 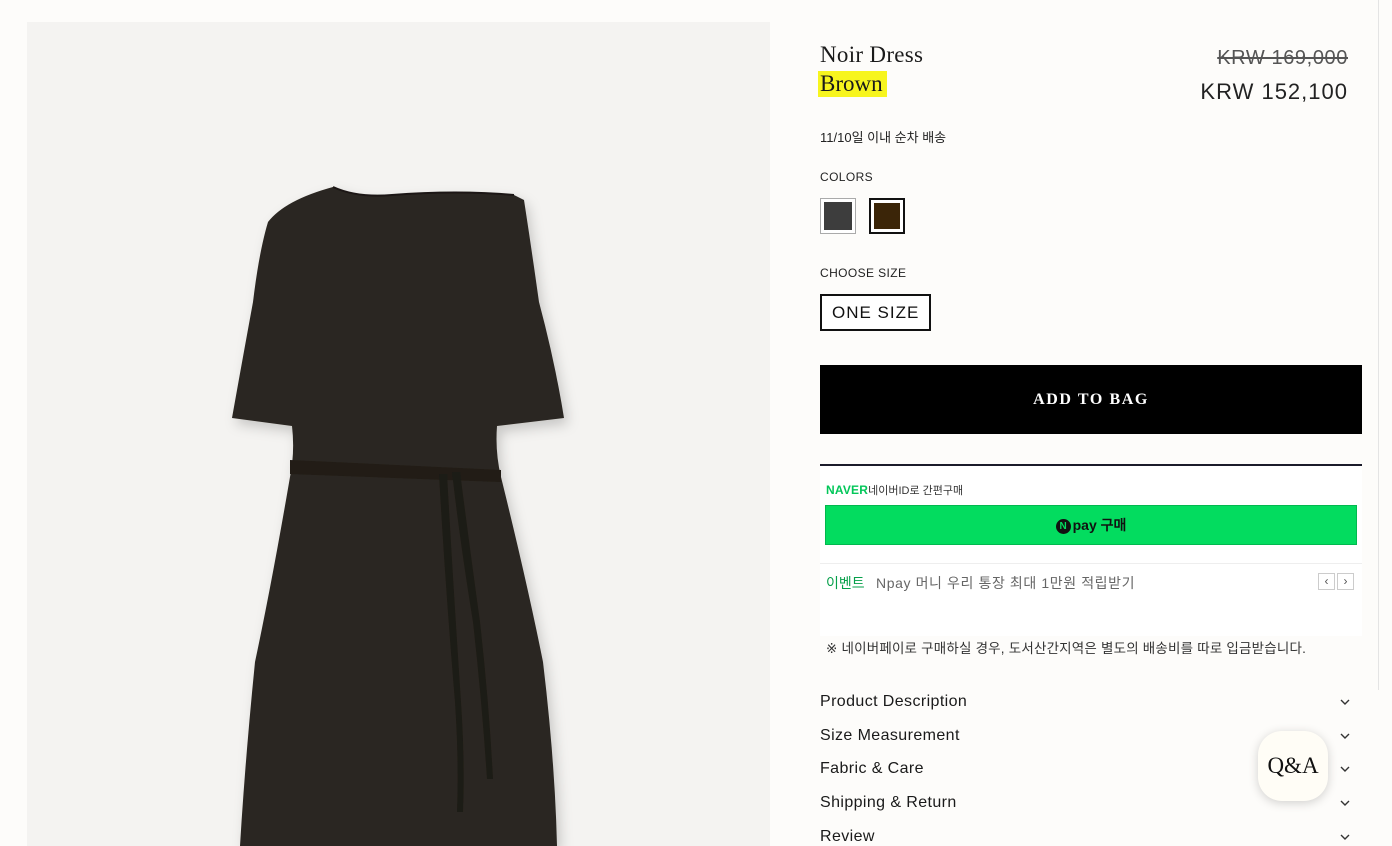 What do you see at coordinates (883, 137) in the screenshot?
I see `shipping-note: 11/10일 이내 순차 배송` at bounding box center [883, 137].